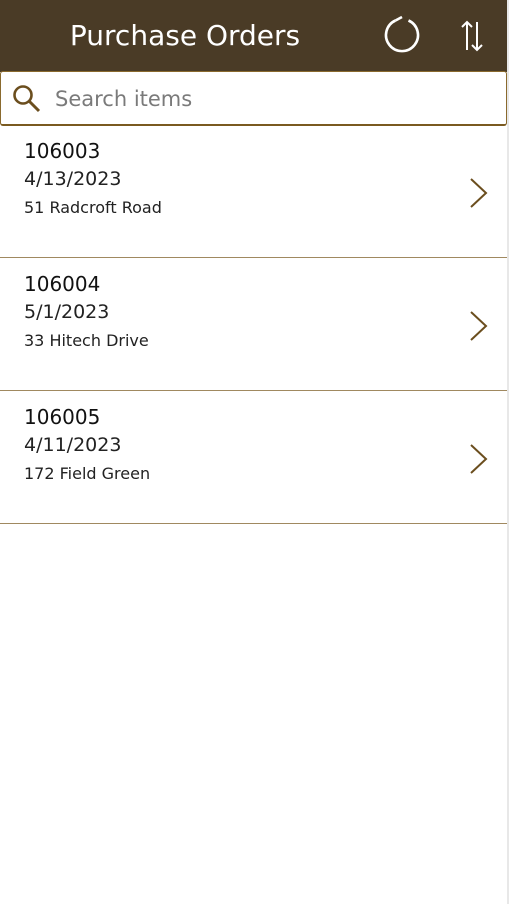 This screenshot has width=509, height=904. I want to click on header-bar: Purchase Orders, so click(253, 36).